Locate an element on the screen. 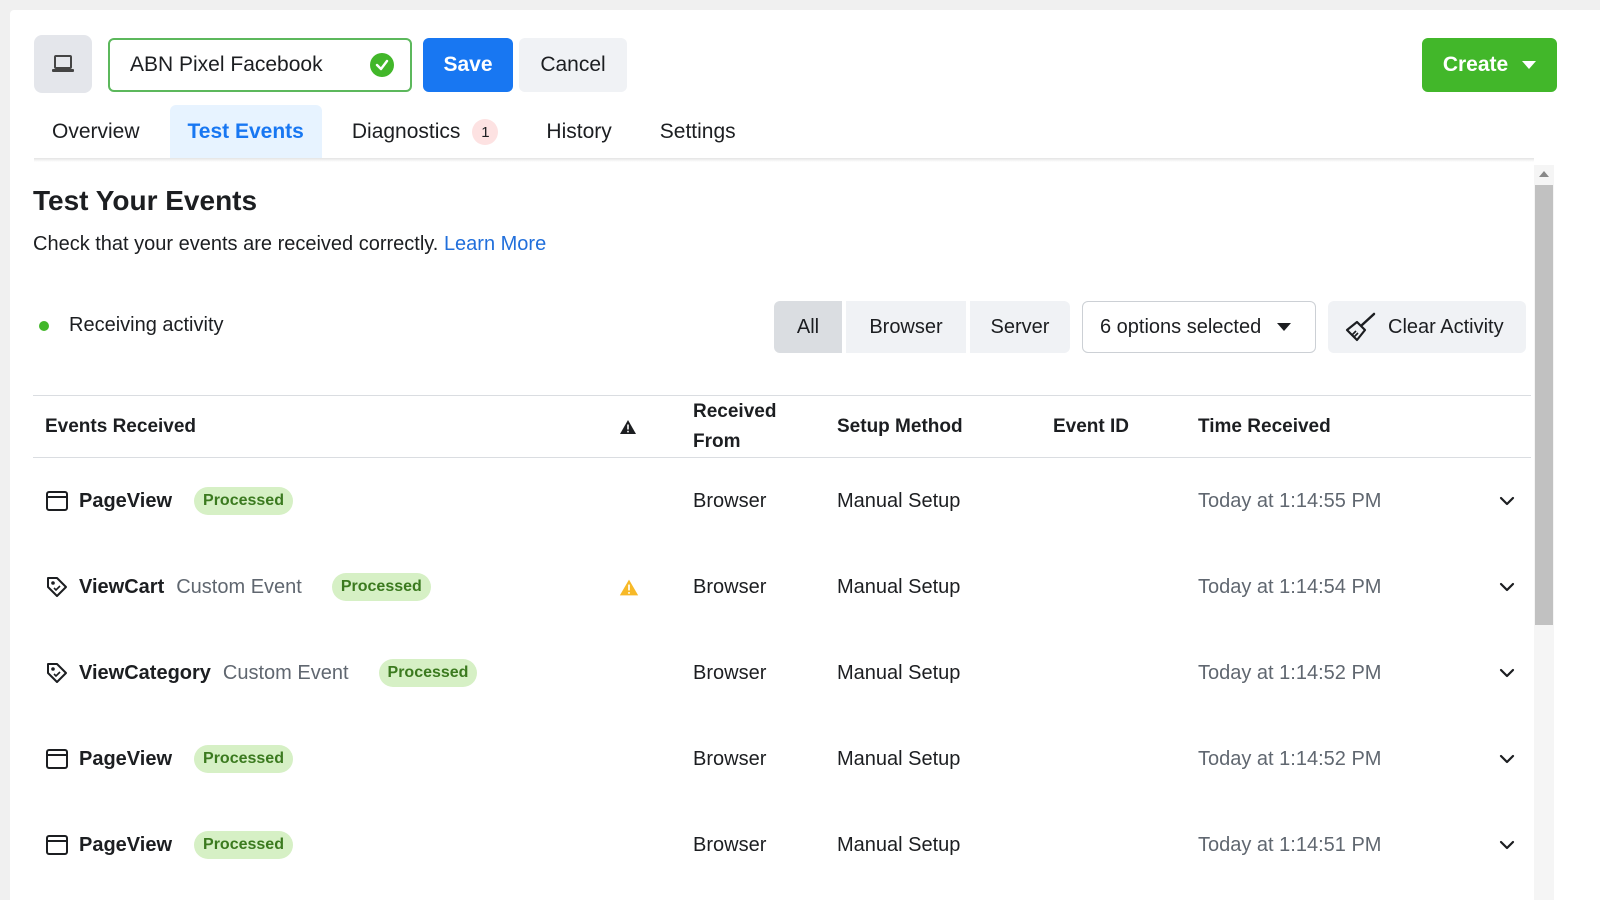  tab-overview: Overview is located at coordinates (96, 132).